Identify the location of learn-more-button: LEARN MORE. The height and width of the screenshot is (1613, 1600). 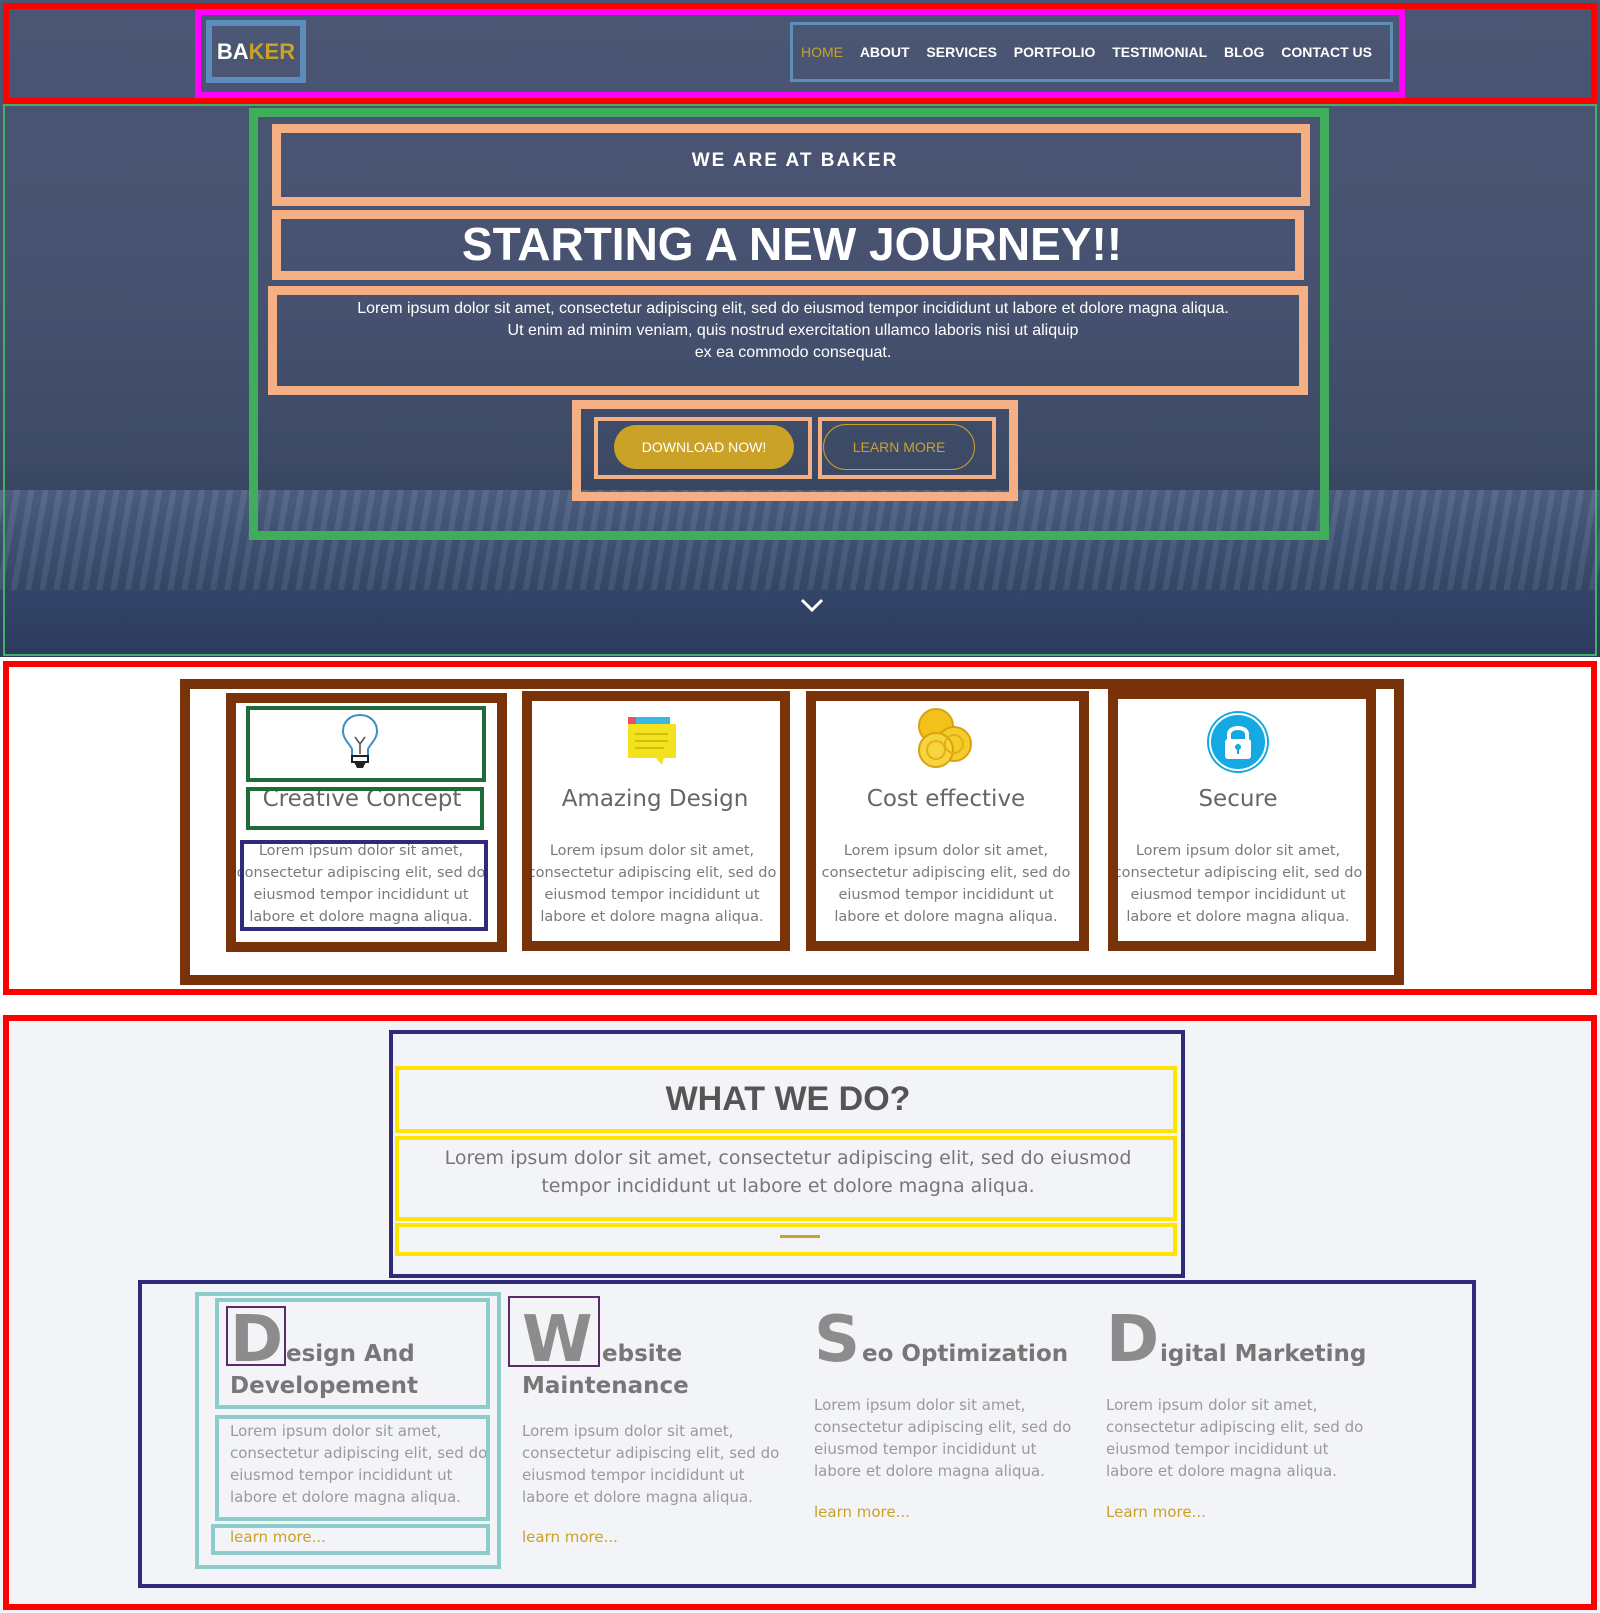
(899, 447).